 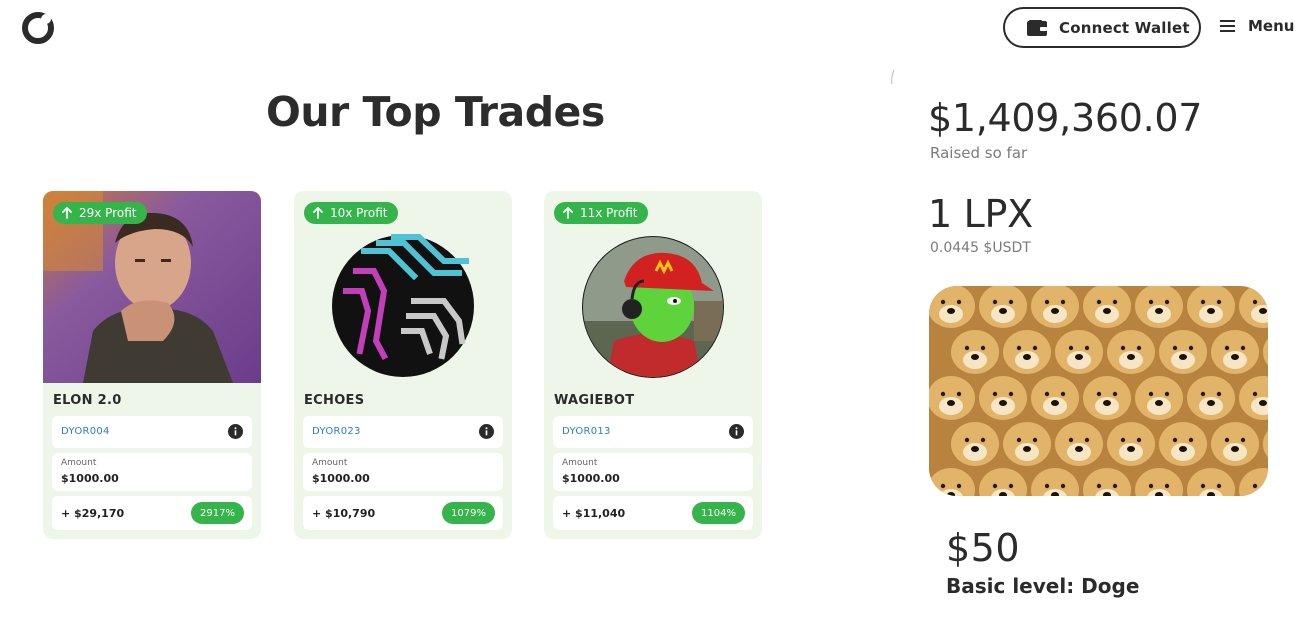 I want to click on token-price: 0.0445 $USDT, so click(x=980, y=248).